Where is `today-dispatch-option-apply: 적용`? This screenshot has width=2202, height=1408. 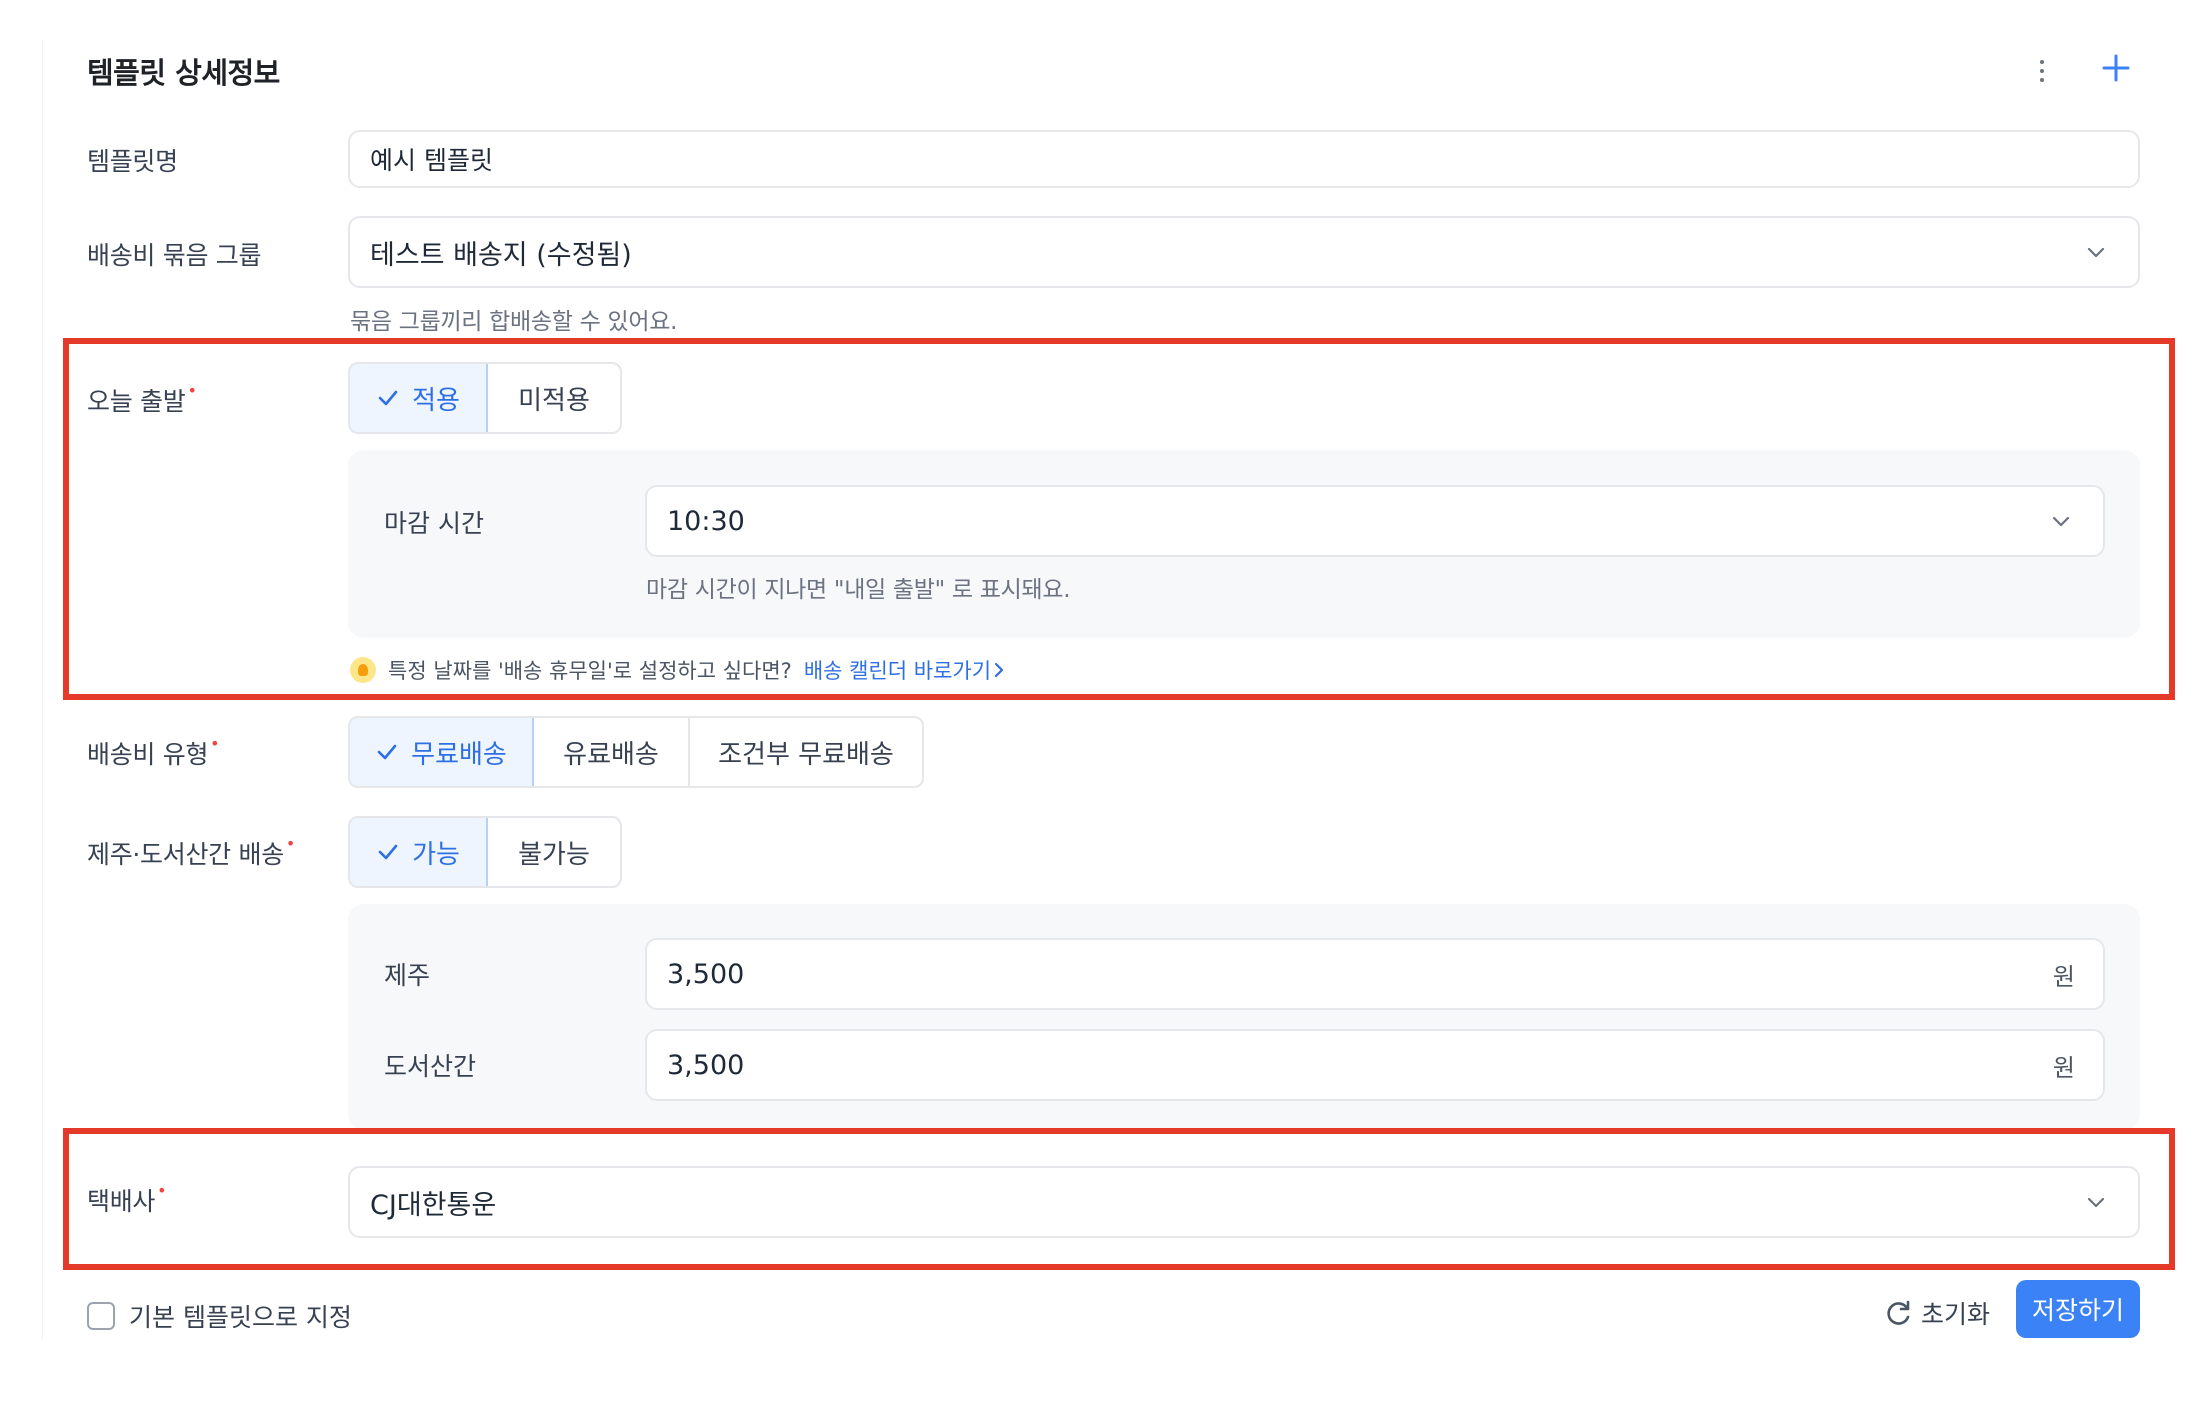
today-dispatch-option-apply: 적용 is located at coordinates (419, 398).